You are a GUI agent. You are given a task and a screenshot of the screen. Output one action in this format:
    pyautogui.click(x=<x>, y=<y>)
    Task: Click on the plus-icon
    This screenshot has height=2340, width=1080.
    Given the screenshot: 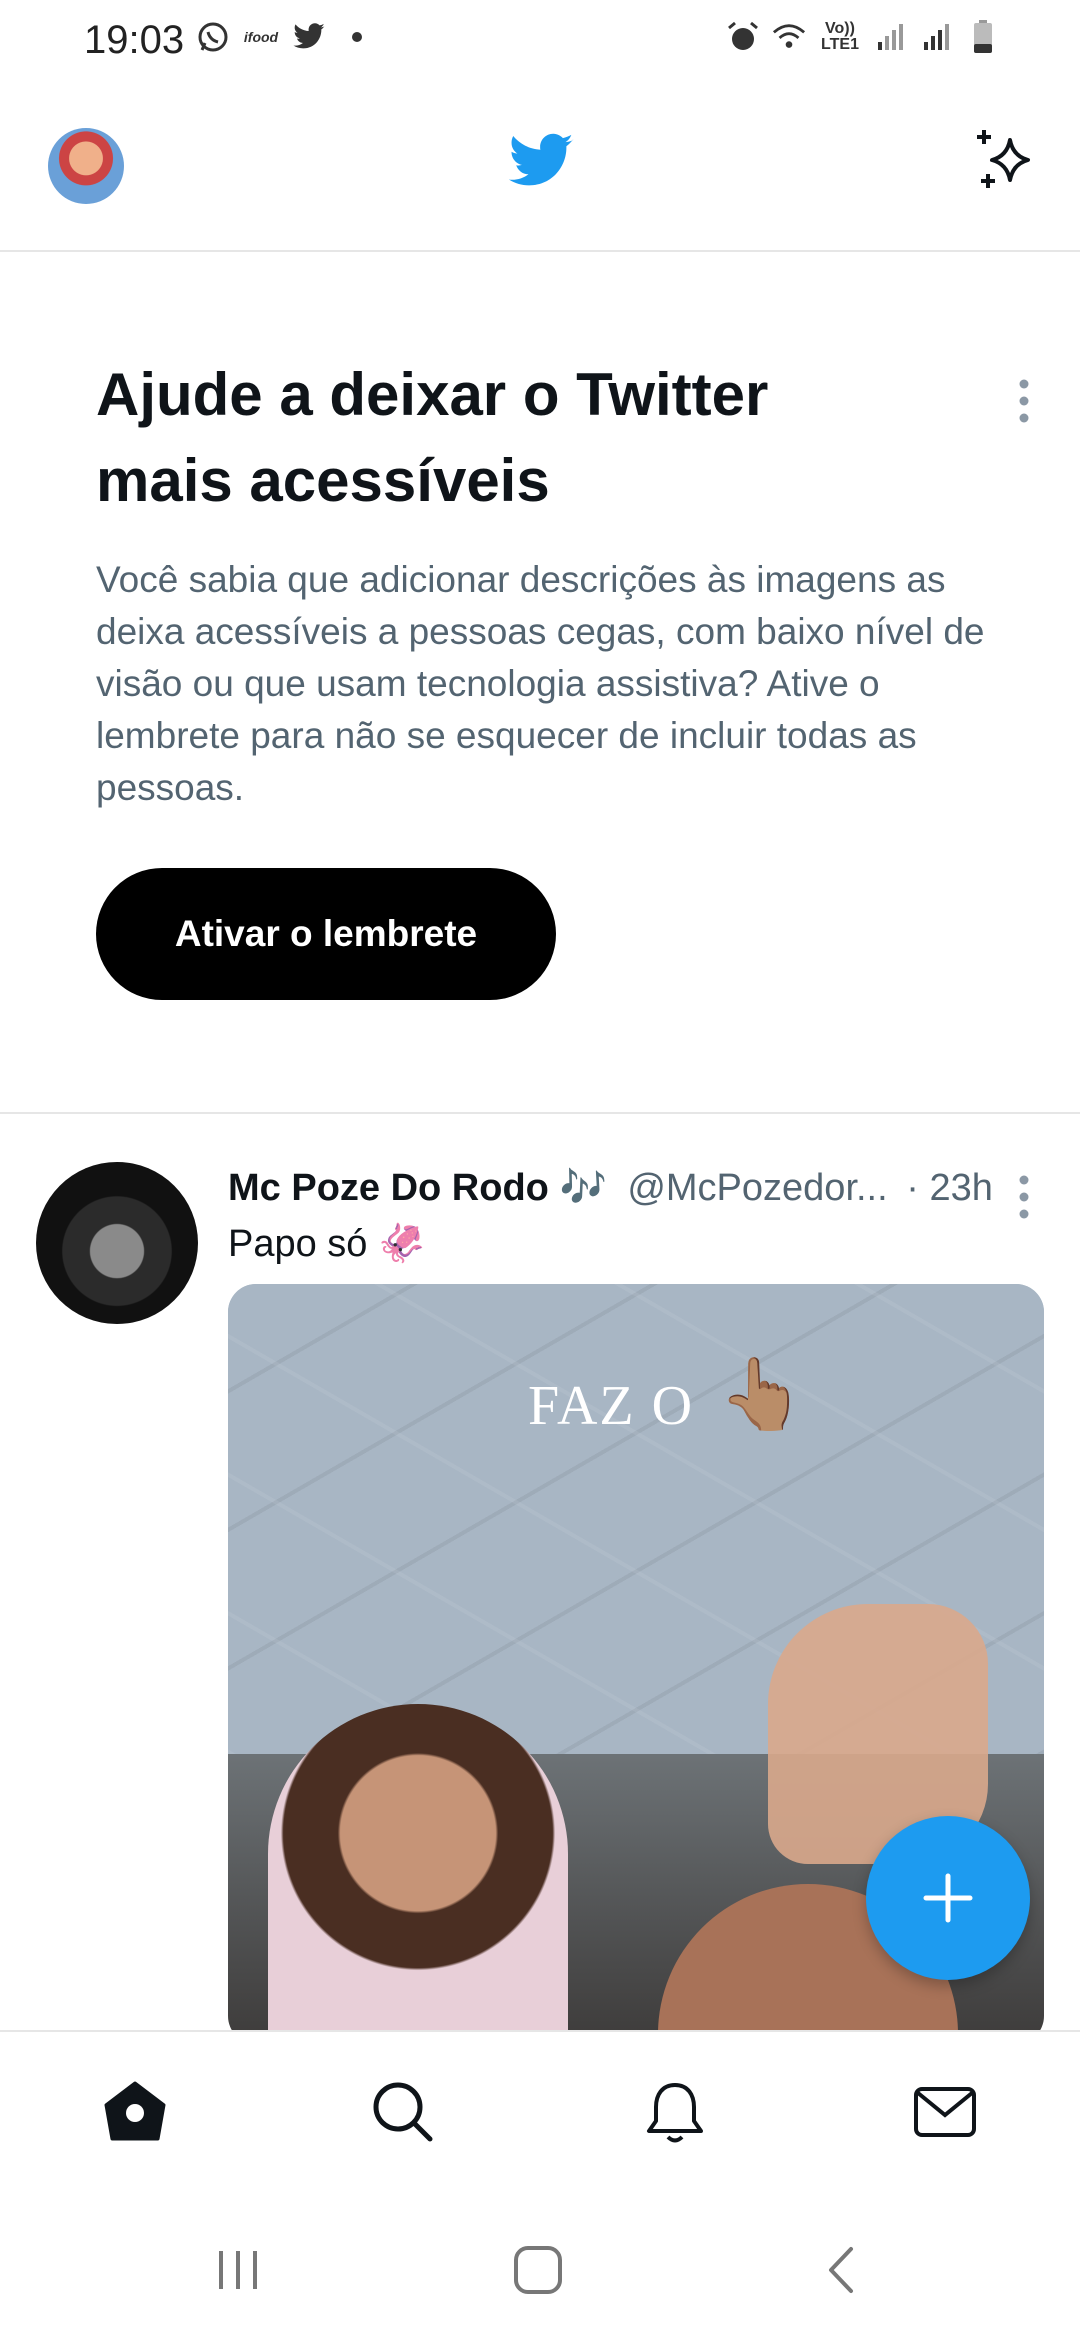 What is the action you would take?
    pyautogui.click(x=948, y=1898)
    